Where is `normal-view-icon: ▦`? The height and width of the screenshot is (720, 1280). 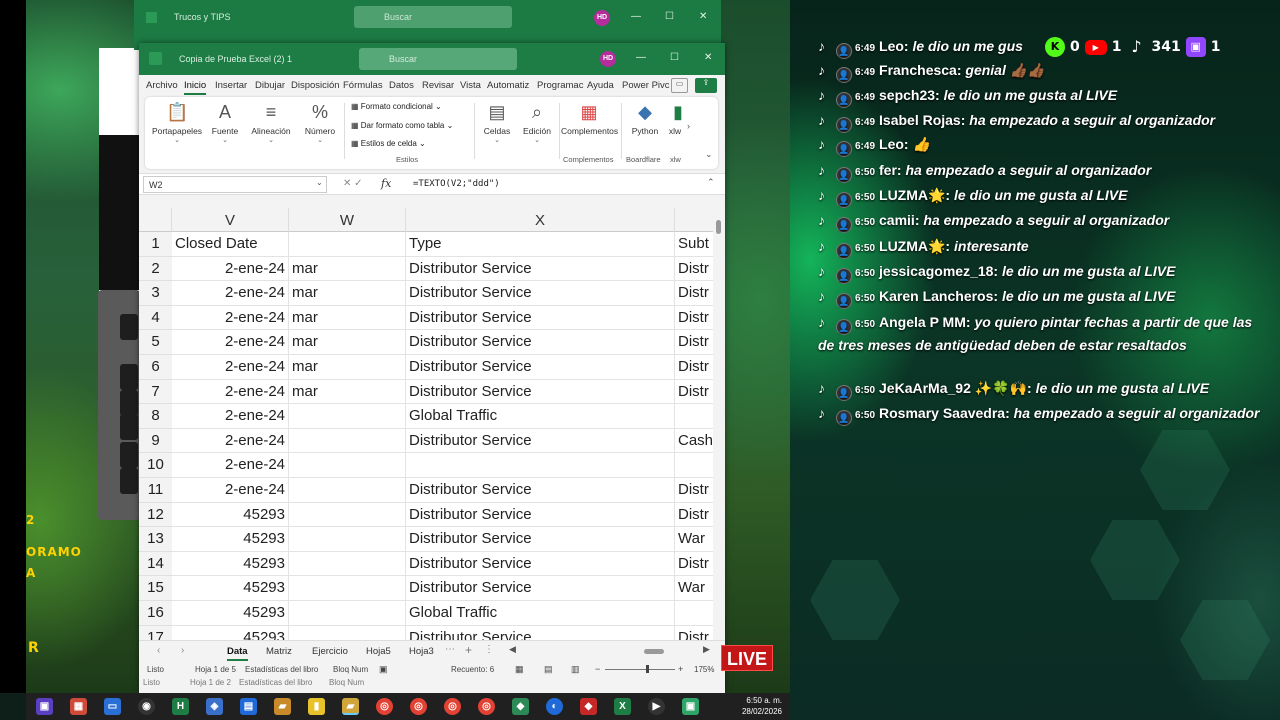
normal-view-icon: ▦ is located at coordinates (519, 669).